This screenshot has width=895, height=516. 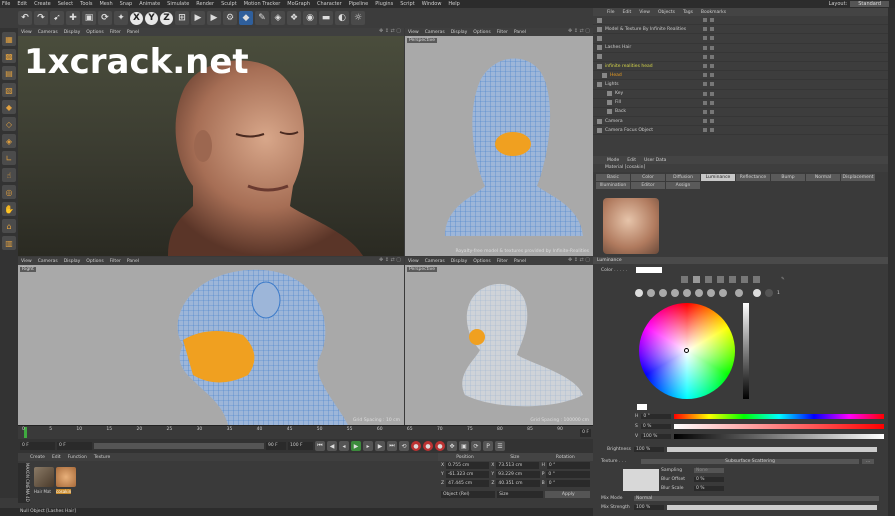 What do you see at coordinates (278, 18) in the screenshot?
I see `subdivision-icon: ◈` at bounding box center [278, 18].